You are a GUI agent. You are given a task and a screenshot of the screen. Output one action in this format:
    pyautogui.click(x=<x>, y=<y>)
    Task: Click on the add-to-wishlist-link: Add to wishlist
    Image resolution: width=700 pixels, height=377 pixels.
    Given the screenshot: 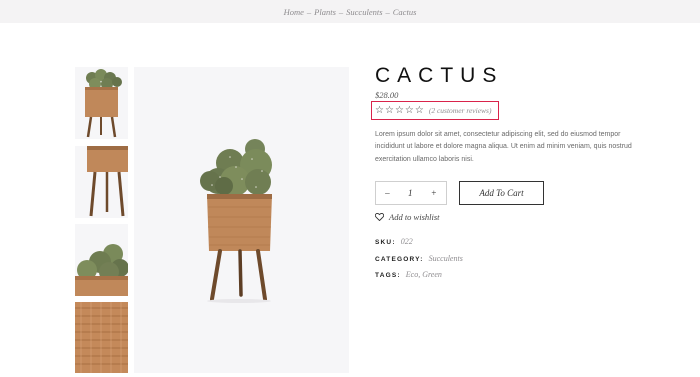 What is the action you would take?
    pyautogui.click(x=407, y=217)
    